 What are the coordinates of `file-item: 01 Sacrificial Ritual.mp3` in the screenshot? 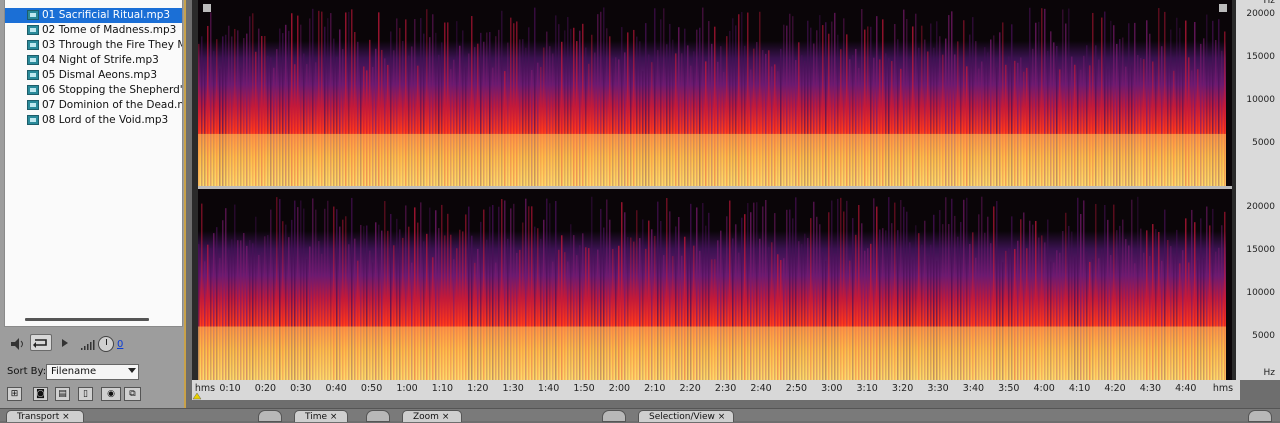 It's located at (93, 15).